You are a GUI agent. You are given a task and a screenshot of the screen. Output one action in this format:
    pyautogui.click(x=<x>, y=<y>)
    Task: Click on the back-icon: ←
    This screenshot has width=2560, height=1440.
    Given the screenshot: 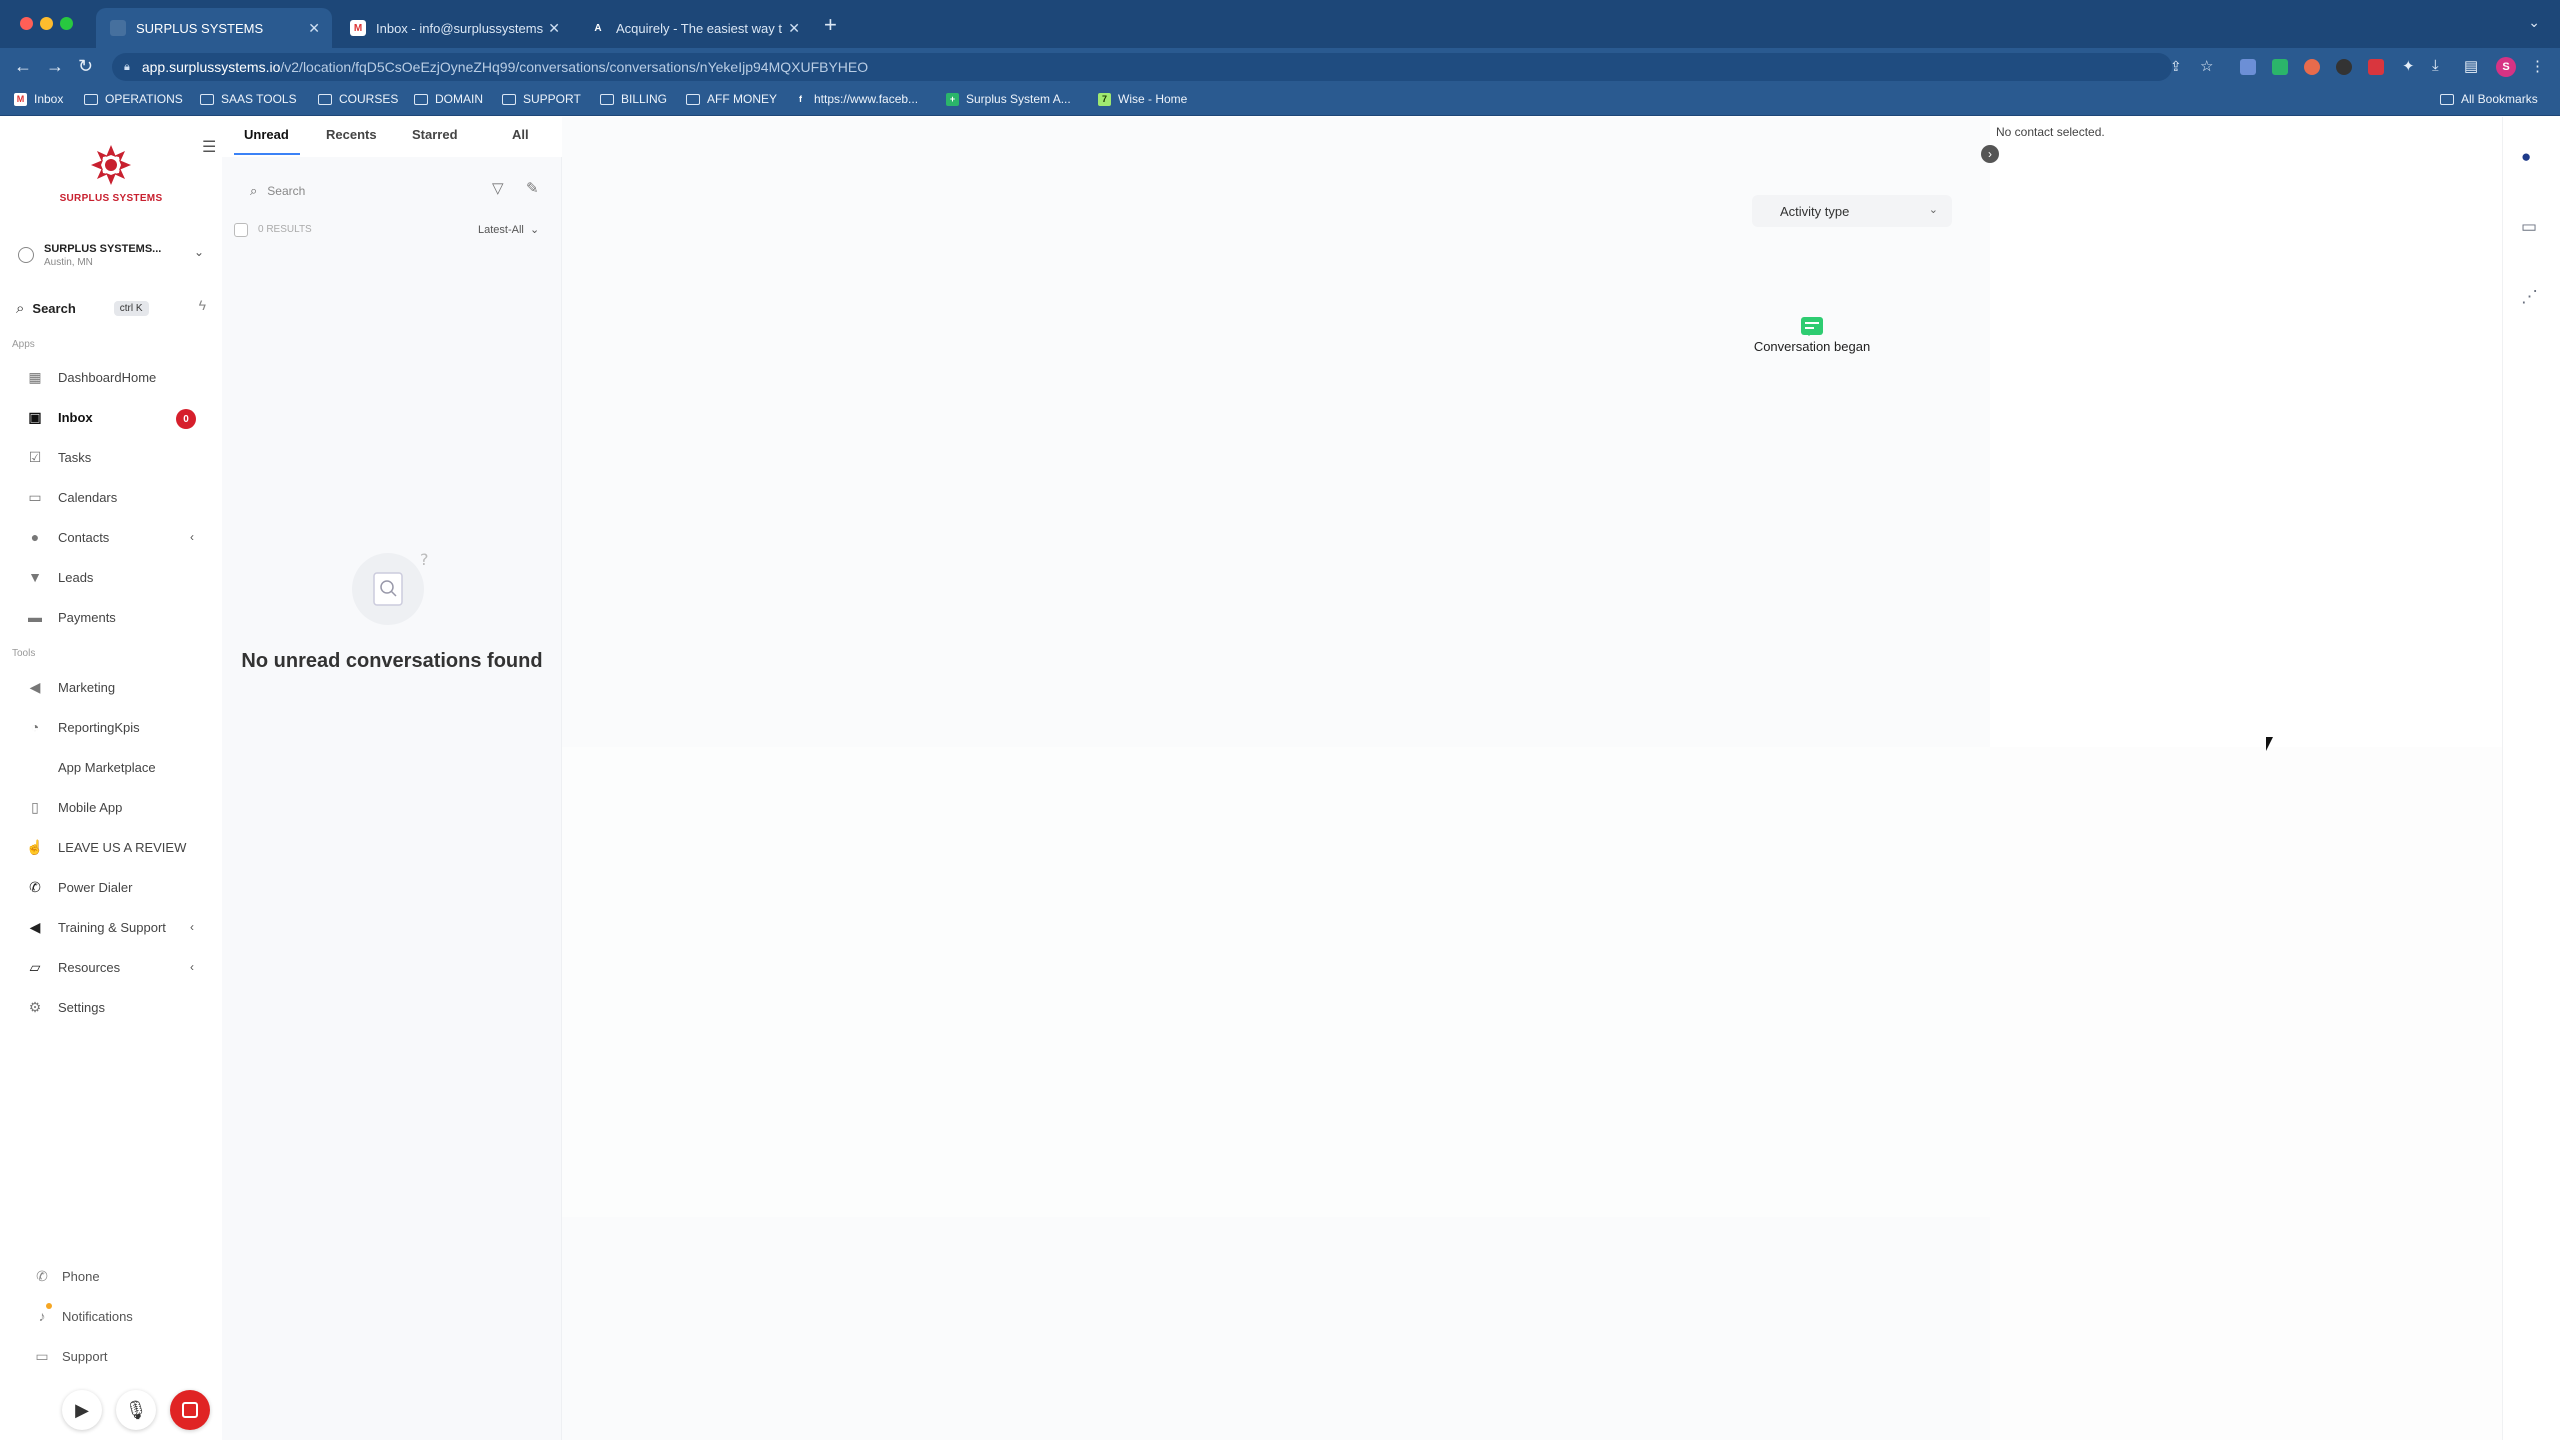 What is the action you would take?
    pyautogui.click(x=23, y=66)
    